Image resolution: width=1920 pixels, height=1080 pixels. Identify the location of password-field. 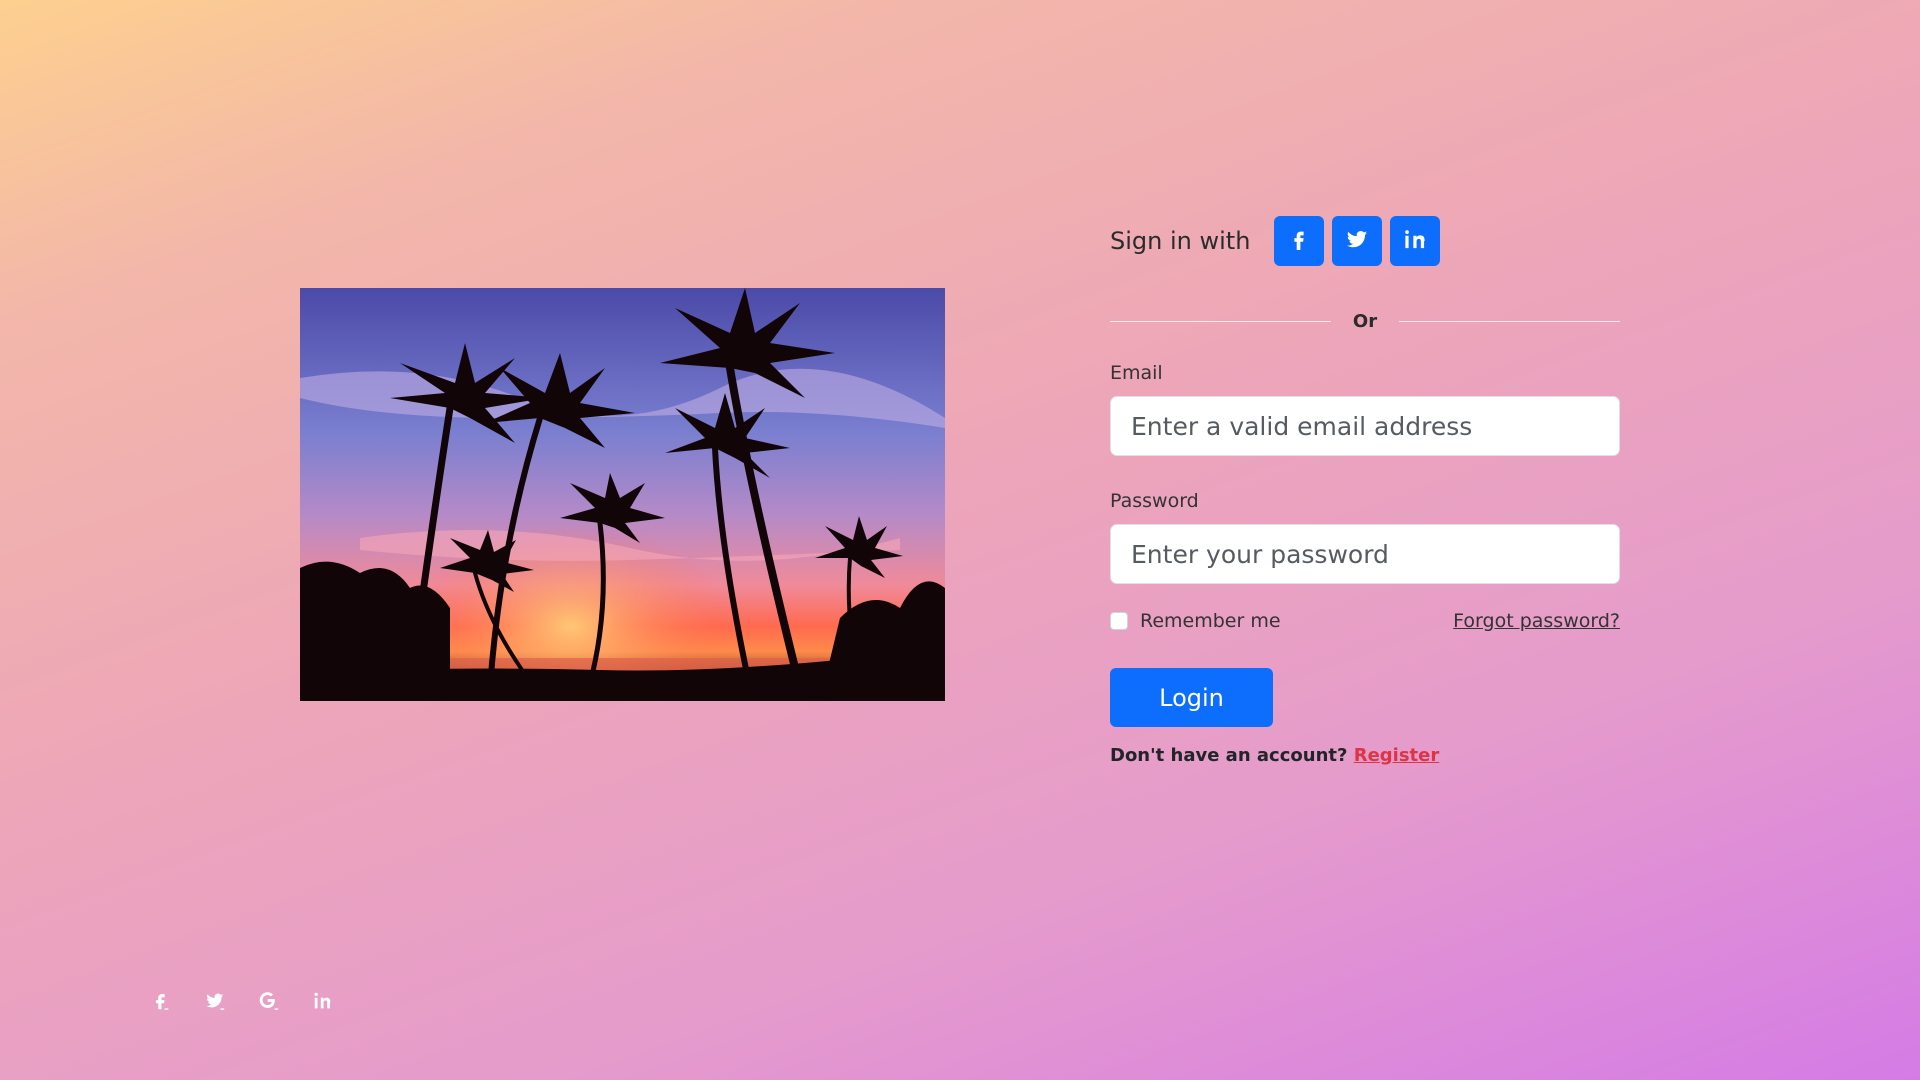
(1365, 554).